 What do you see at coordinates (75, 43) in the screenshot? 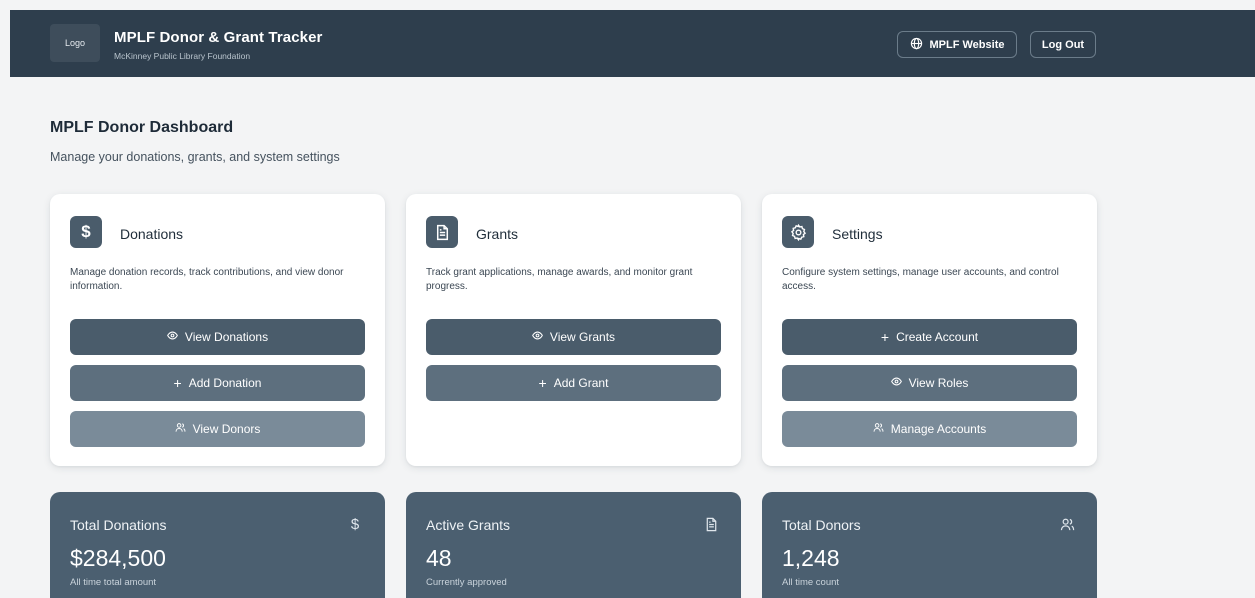
I see `logo: Logo` at bounding box center [75, 43].